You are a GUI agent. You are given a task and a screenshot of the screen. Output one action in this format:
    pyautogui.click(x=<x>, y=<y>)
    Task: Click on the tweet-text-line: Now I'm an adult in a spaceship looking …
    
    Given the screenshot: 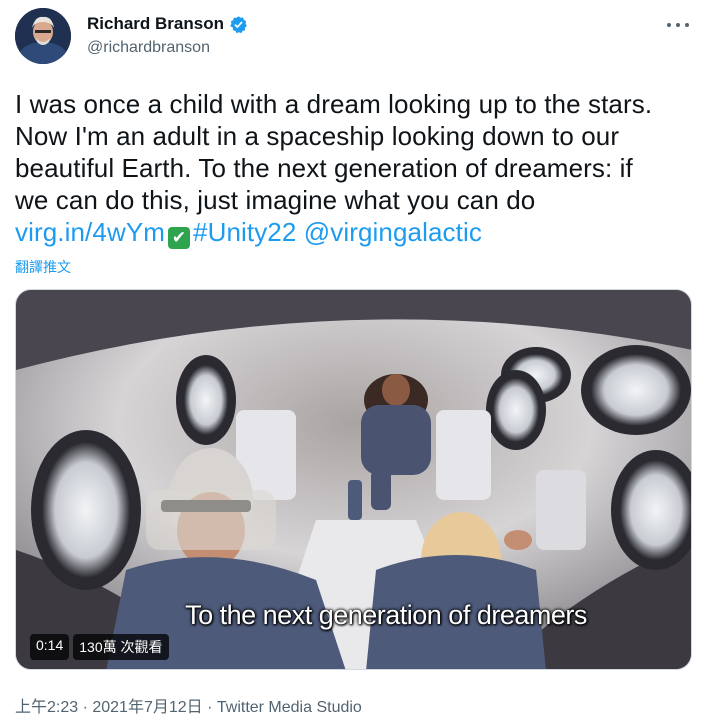 What is the action you would take?
    pyautogui.click(x=317, y=136)
    